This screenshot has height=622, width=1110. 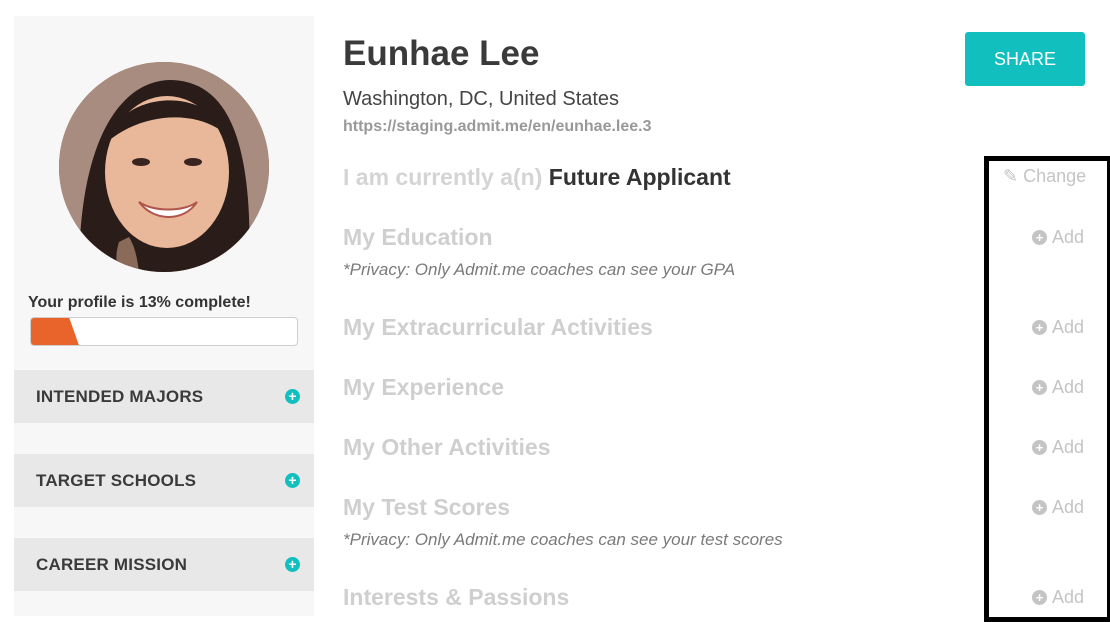 I want to click on status-prefix: I am currently a(n), so click(x=443, y=177).